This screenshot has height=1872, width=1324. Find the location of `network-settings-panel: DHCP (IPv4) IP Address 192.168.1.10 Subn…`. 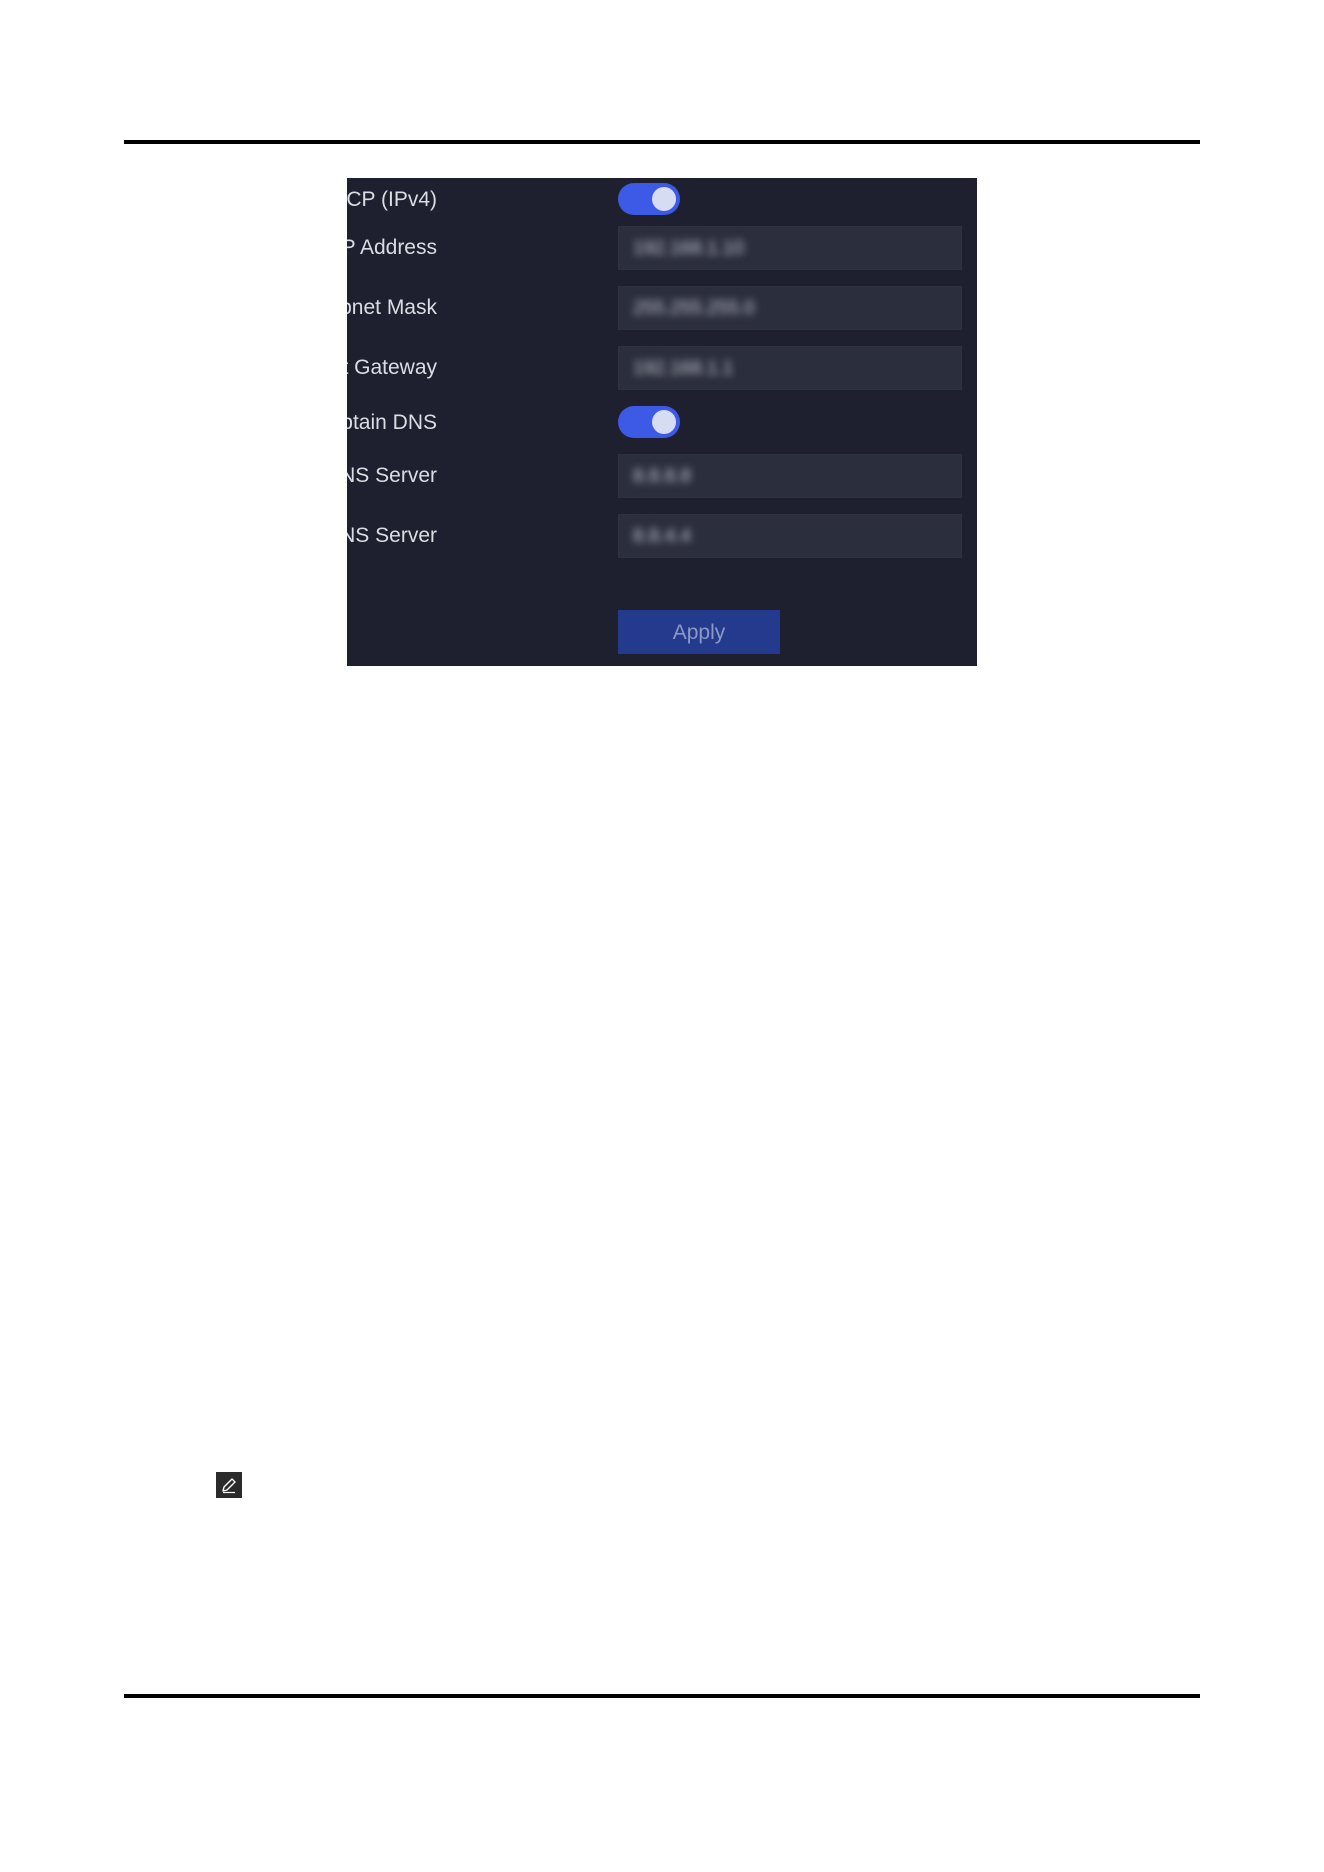

network-settings-panel: DHCP (IPv4) IP Address 192.168.1.10 Subn… is located at coordinates (662, 422).